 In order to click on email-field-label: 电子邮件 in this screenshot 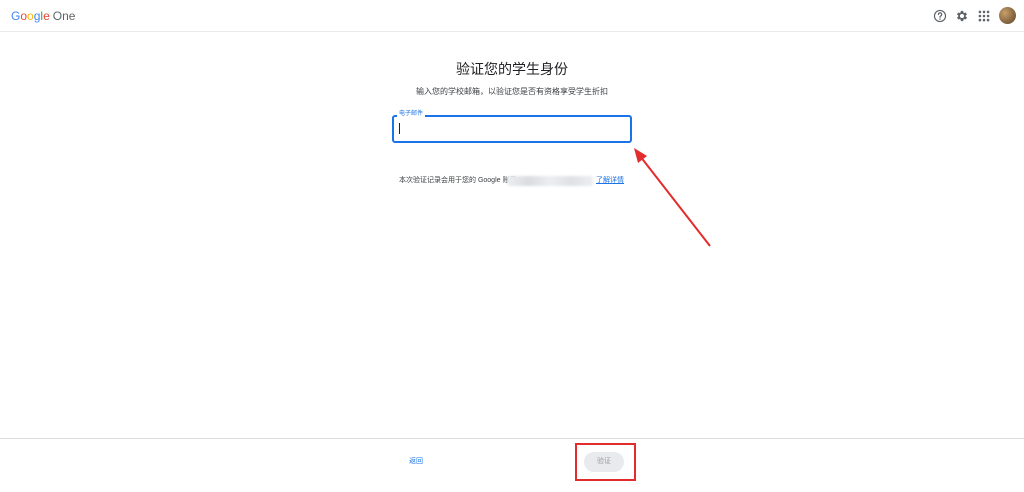, I will do `click(411, 114)`.